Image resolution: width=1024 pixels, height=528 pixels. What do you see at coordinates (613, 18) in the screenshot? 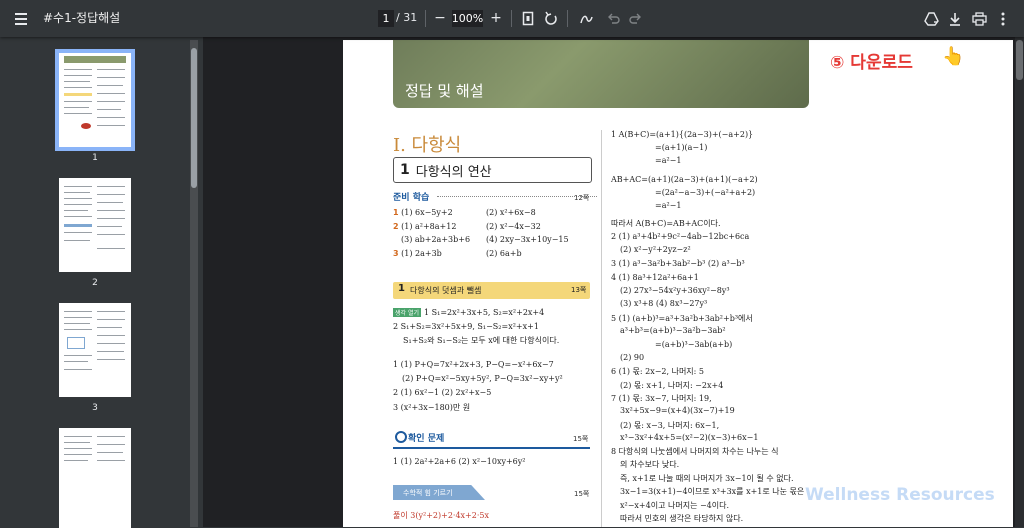
I see `undo-icon` at bounding box center [613, 18].